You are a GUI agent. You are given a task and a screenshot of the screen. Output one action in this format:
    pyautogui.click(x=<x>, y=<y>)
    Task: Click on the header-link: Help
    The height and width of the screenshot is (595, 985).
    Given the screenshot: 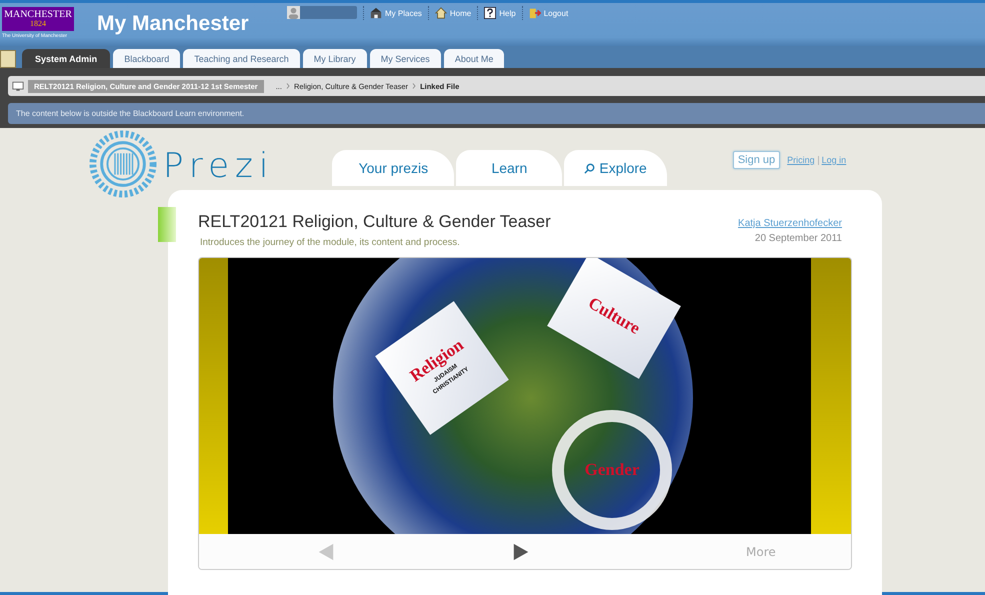 What is the action you would take?
    pyautogui.click(x=499, y=13)
    